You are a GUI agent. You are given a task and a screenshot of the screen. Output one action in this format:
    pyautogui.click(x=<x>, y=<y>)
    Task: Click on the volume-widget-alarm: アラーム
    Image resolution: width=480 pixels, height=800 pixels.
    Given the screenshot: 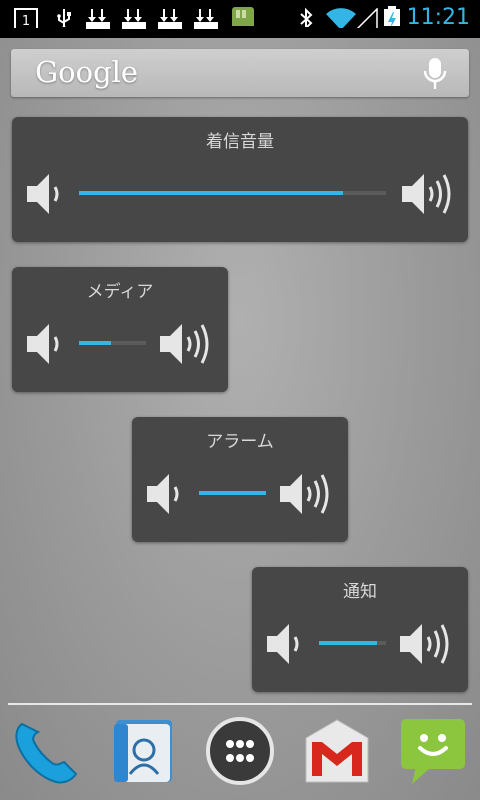 What is the action you would take?
    pyautogui.click(x=240, y=479)
    